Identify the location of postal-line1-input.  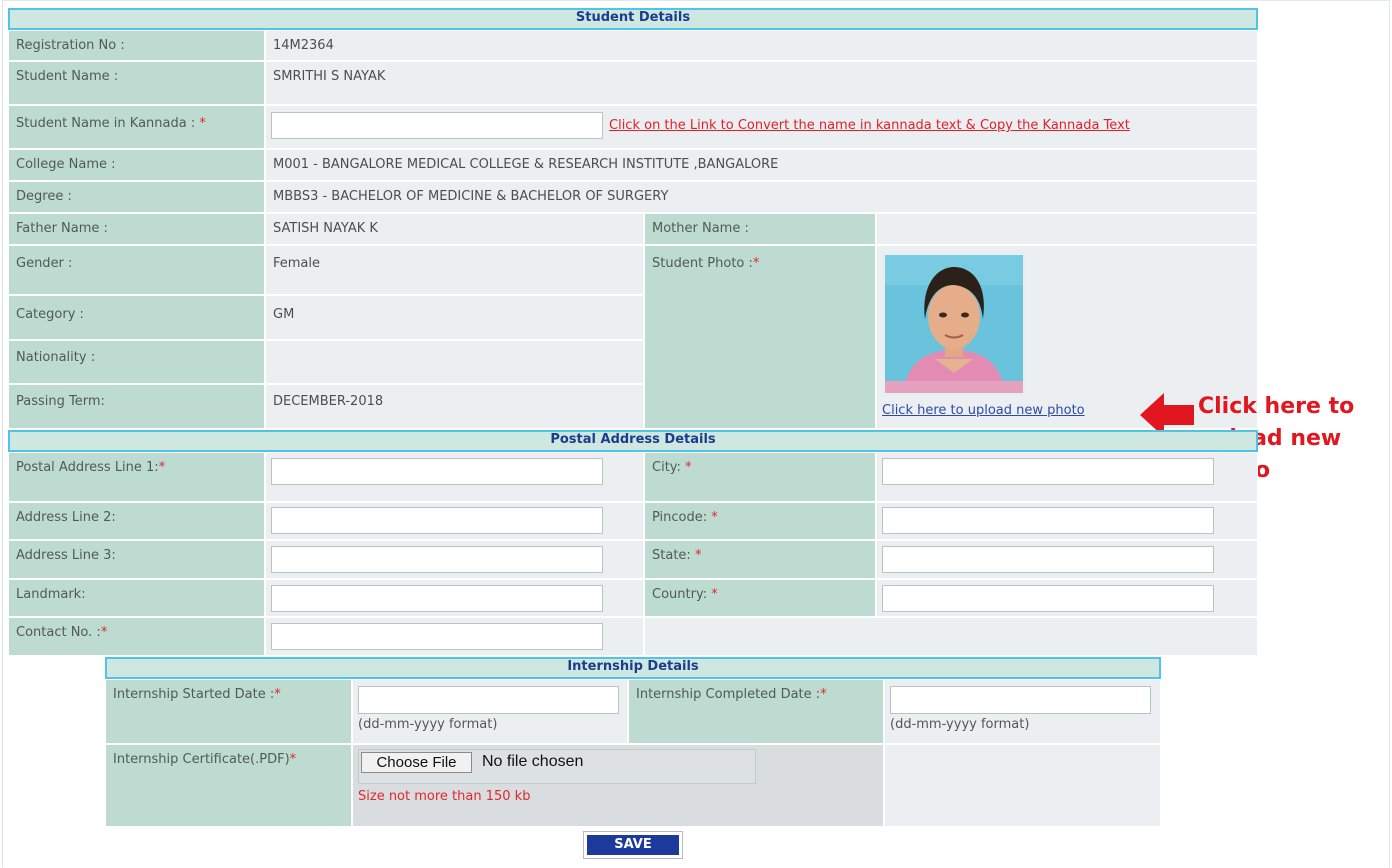
(437, 471).